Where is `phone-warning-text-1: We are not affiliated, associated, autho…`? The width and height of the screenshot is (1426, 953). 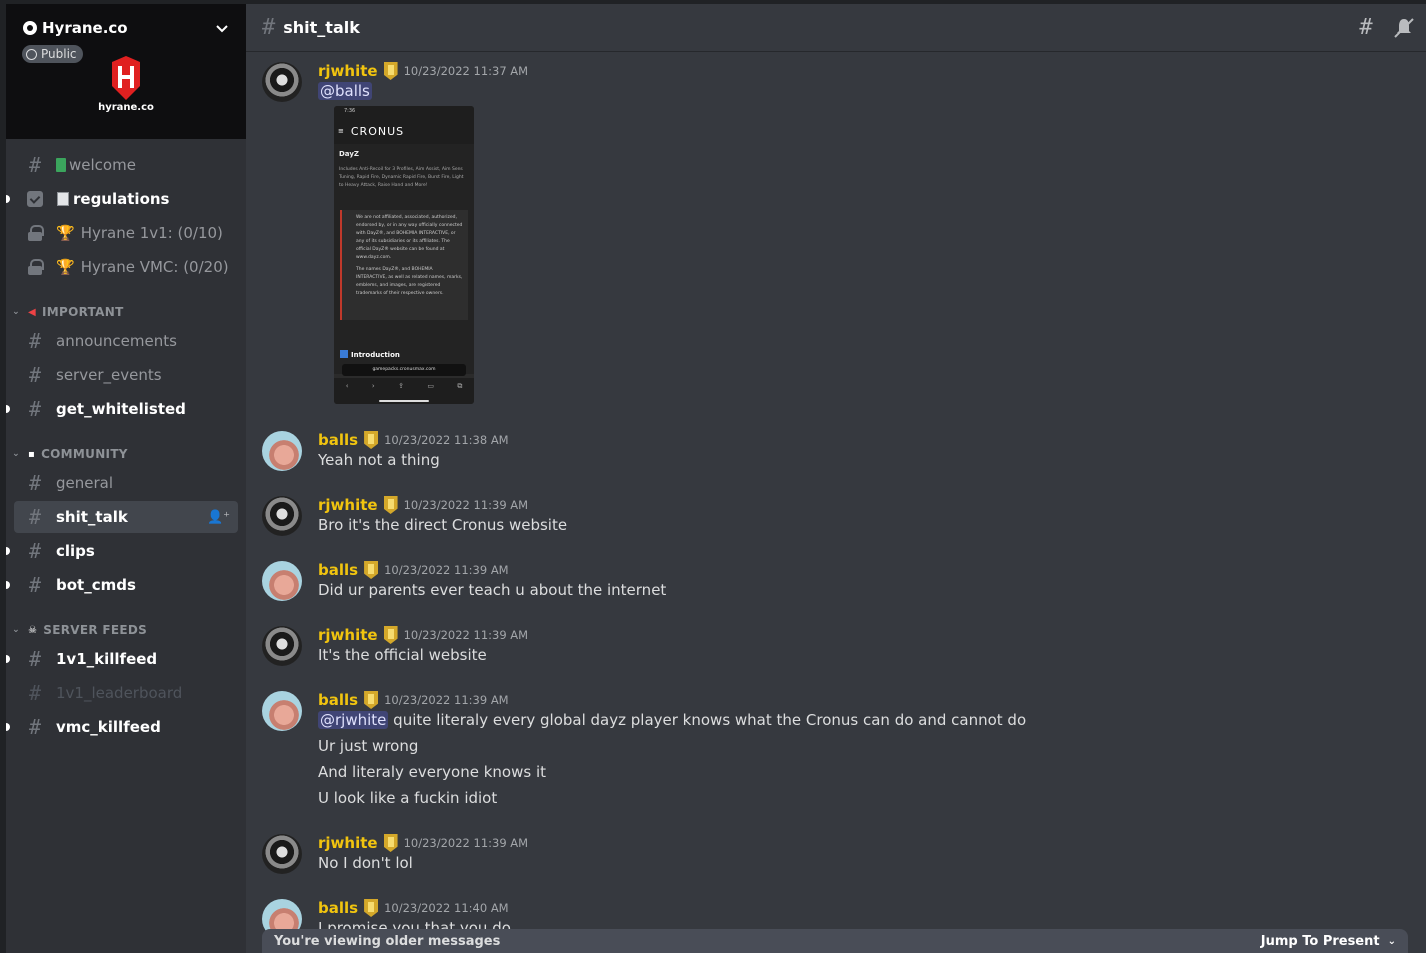
phone-warning-text-1: We are not affiliated, associated, autho… is located at coordinates (409, 237).